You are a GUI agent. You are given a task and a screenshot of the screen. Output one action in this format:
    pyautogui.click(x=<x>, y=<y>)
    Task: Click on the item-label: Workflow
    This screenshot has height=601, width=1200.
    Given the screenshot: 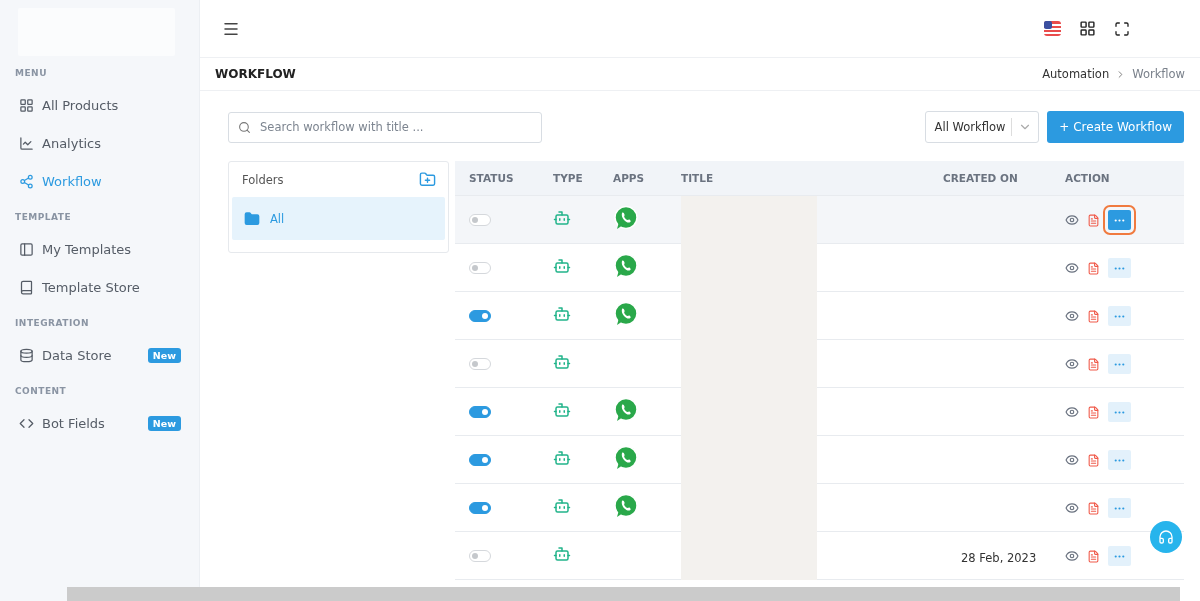 What is the action you would take?
    pyautogui.click(x=72, y=181)
    